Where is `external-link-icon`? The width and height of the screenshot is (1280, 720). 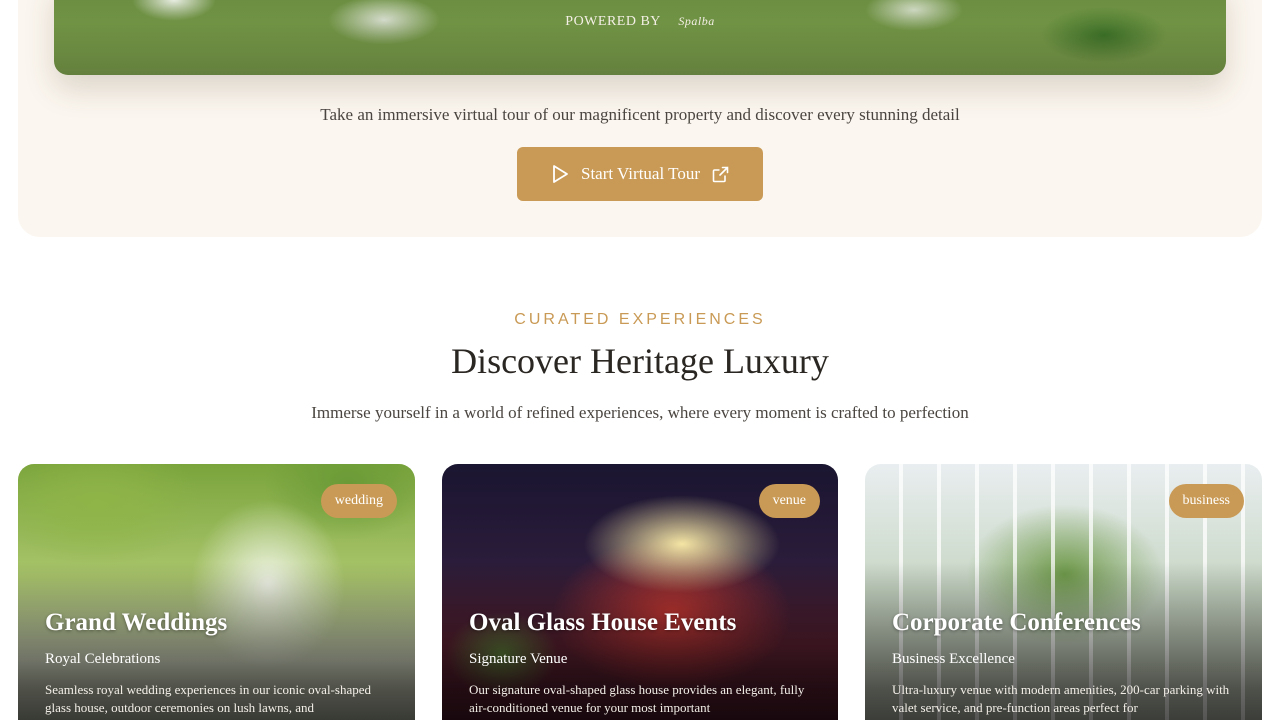
external-link-icon is located at coordinates (720, 174).